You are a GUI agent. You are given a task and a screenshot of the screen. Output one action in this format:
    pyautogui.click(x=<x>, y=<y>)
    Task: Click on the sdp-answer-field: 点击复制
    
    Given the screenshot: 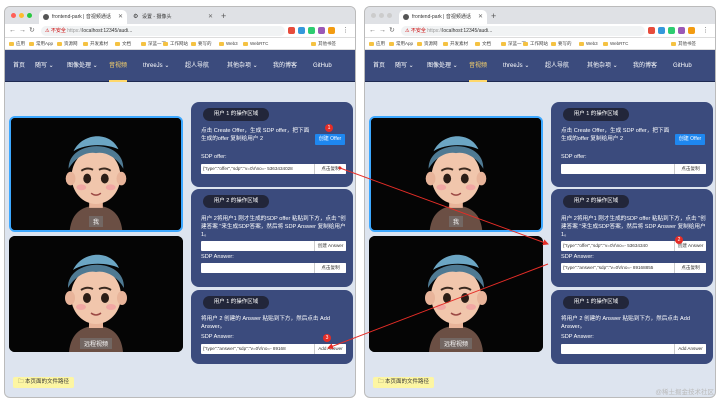 What is the action you would take?
    pyautogui.click(x=273, y=268)
    